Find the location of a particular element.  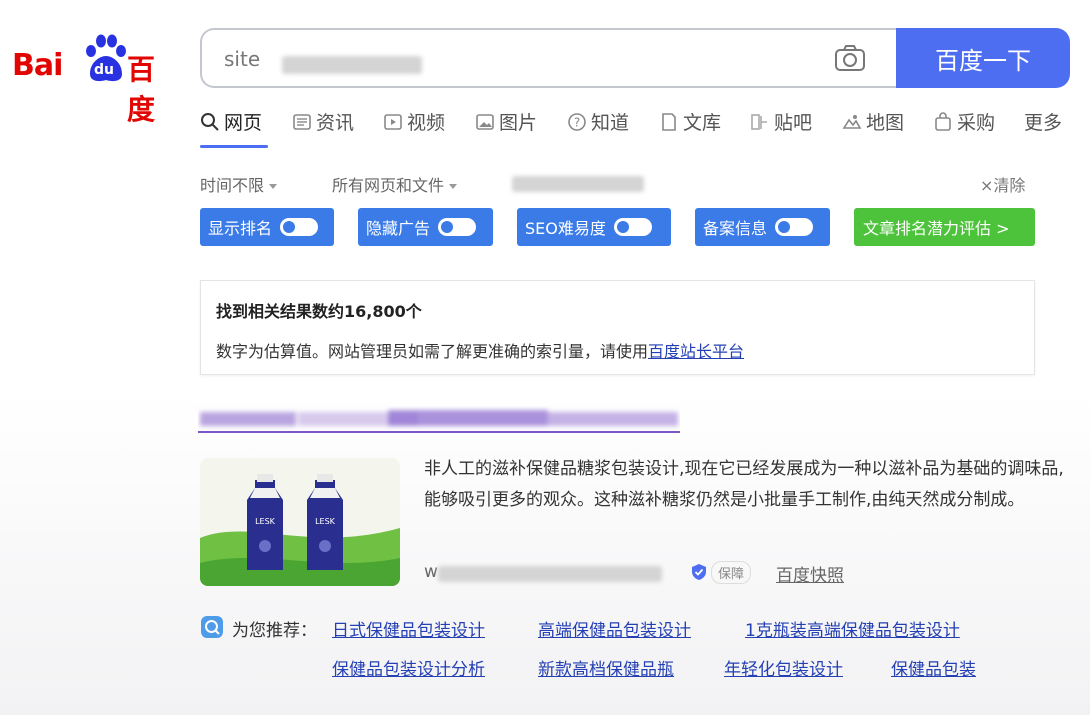

logo-text-du: du is located at coordinates (104, 70).